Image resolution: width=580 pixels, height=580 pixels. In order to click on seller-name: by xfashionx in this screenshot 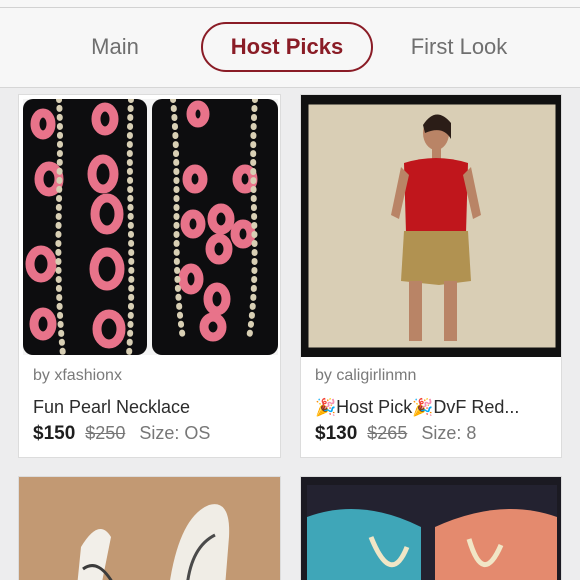, I will do `click(77, 376)`.